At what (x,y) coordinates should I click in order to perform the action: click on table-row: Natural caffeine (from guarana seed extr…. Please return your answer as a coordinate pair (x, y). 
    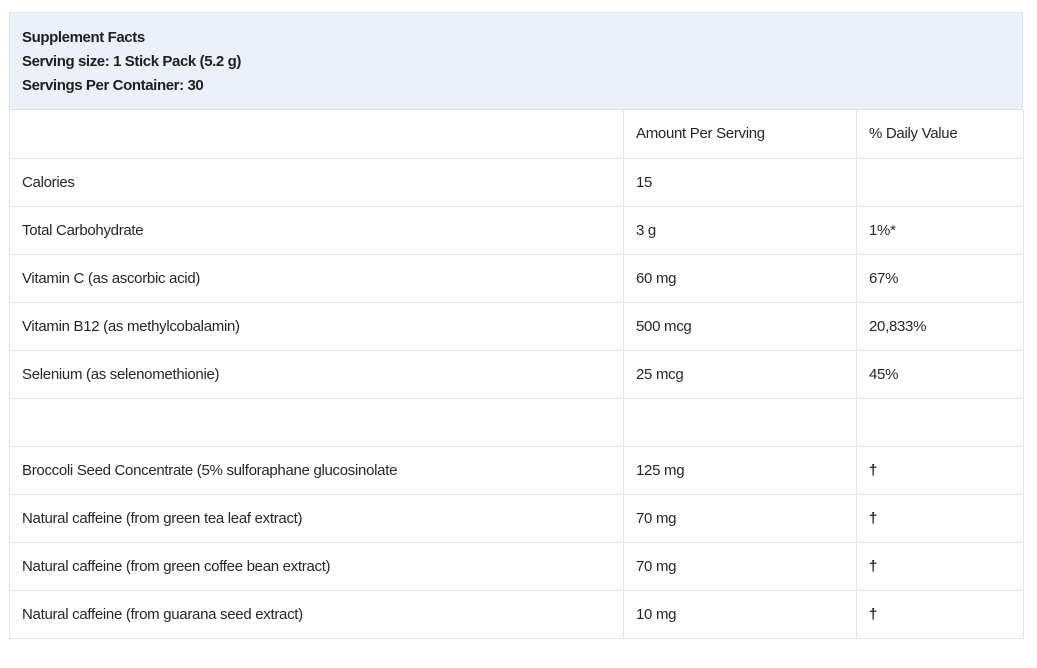
    Looking at the image, I should click on (516, 614).